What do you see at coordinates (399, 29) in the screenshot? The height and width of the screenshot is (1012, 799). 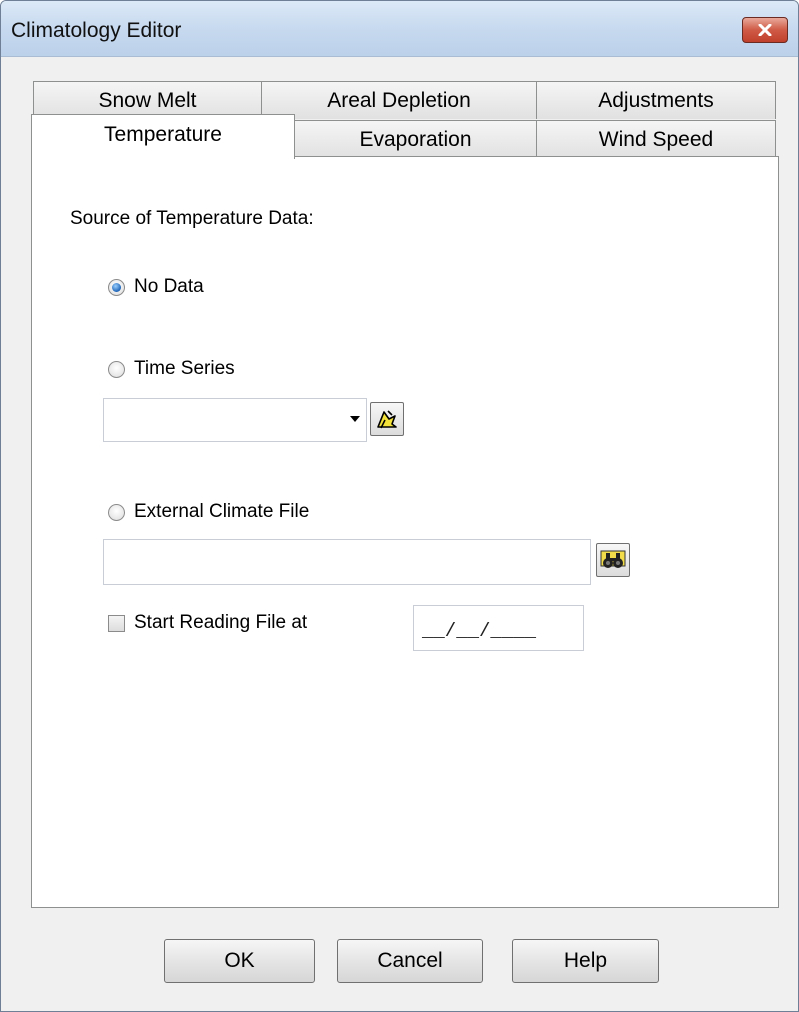 I see `title-bar: Climatology Editor` at bounding box center [399, 29].